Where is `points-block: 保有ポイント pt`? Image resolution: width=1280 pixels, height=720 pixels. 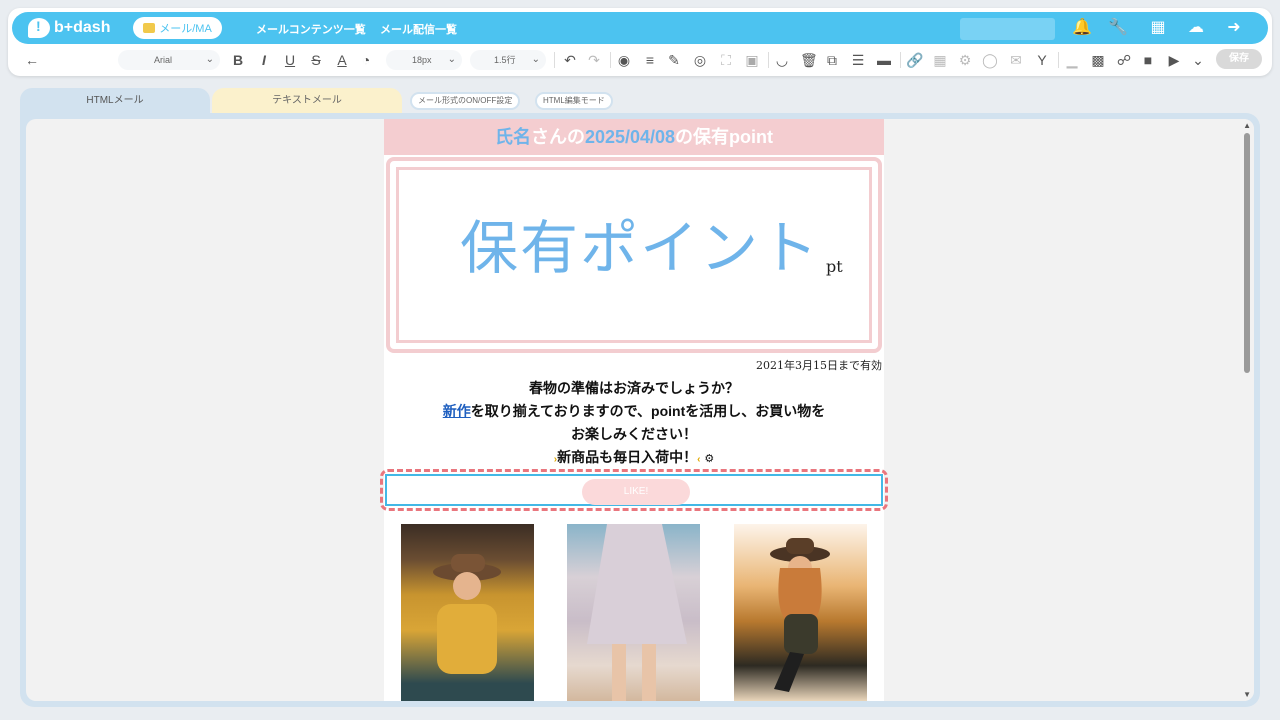 points-block: 保有ポイント pt is located at coordinates (634, 255).